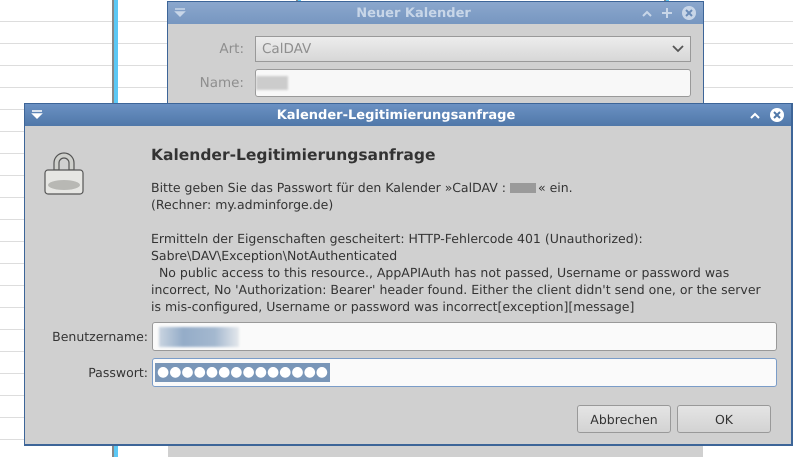  What do you see at coordinates (678, 49) in the screenshot?
I see `chevron-icon` at bounding box center [678, 49].